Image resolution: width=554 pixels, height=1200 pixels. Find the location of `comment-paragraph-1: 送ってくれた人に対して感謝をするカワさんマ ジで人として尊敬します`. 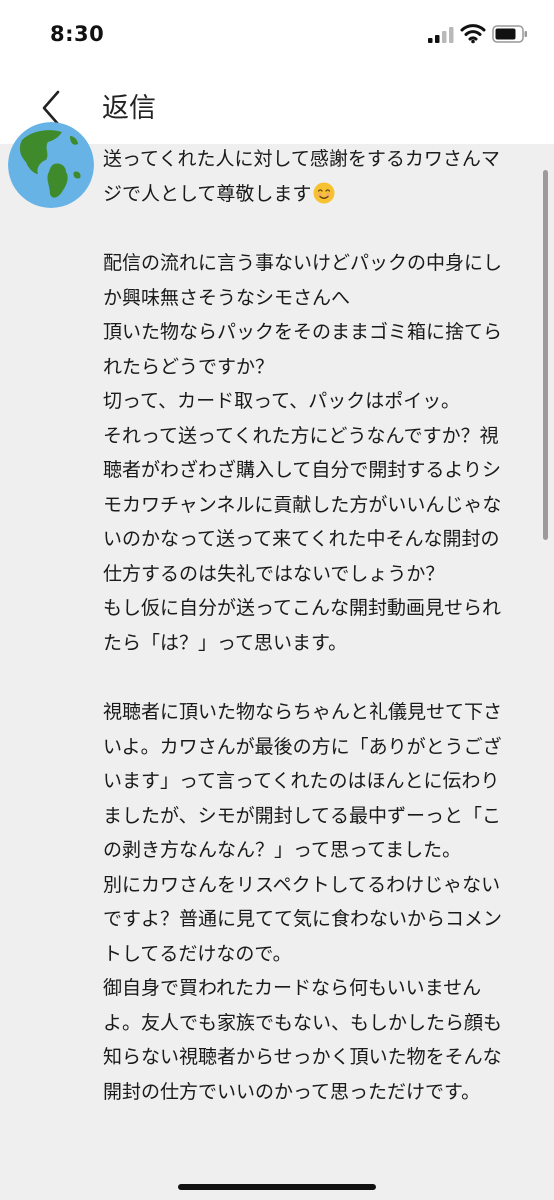

comment-paragraph-1: 送ってくれた人に対して感謝をするカワさんマ ジで人として尊敬します is located at coordinates (313, 176).